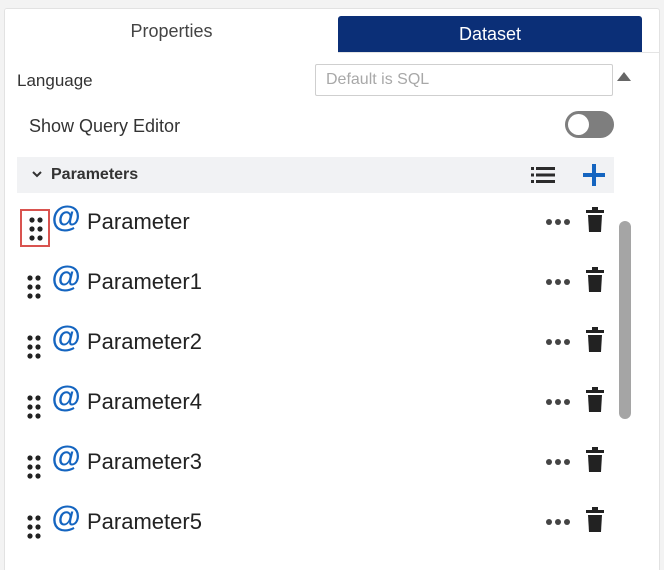  Describe the element at coordinates (144, 461) in the screenshot. I see `parameter-name: Parameter3` at that location.